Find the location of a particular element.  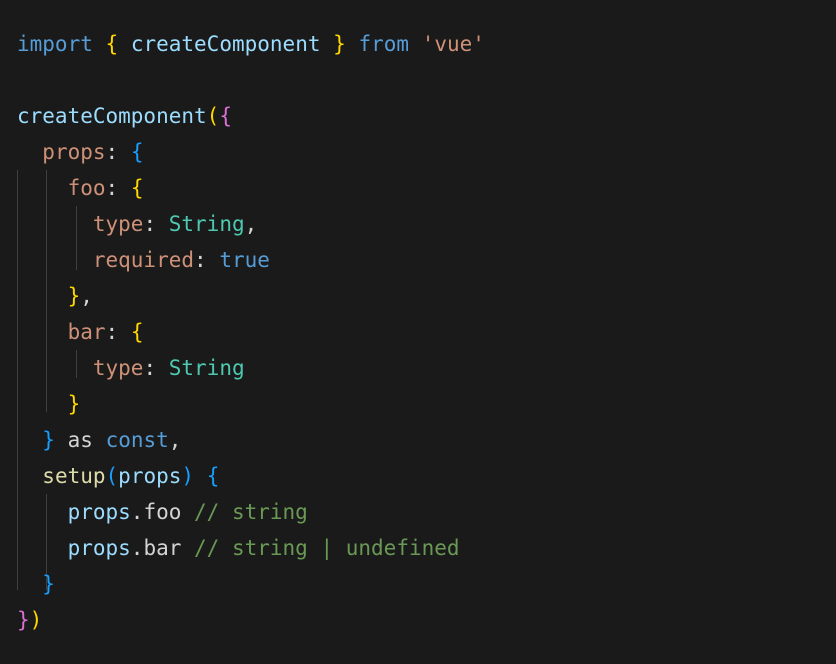

code-token-keyword: const is located at coordinates (137, 440).